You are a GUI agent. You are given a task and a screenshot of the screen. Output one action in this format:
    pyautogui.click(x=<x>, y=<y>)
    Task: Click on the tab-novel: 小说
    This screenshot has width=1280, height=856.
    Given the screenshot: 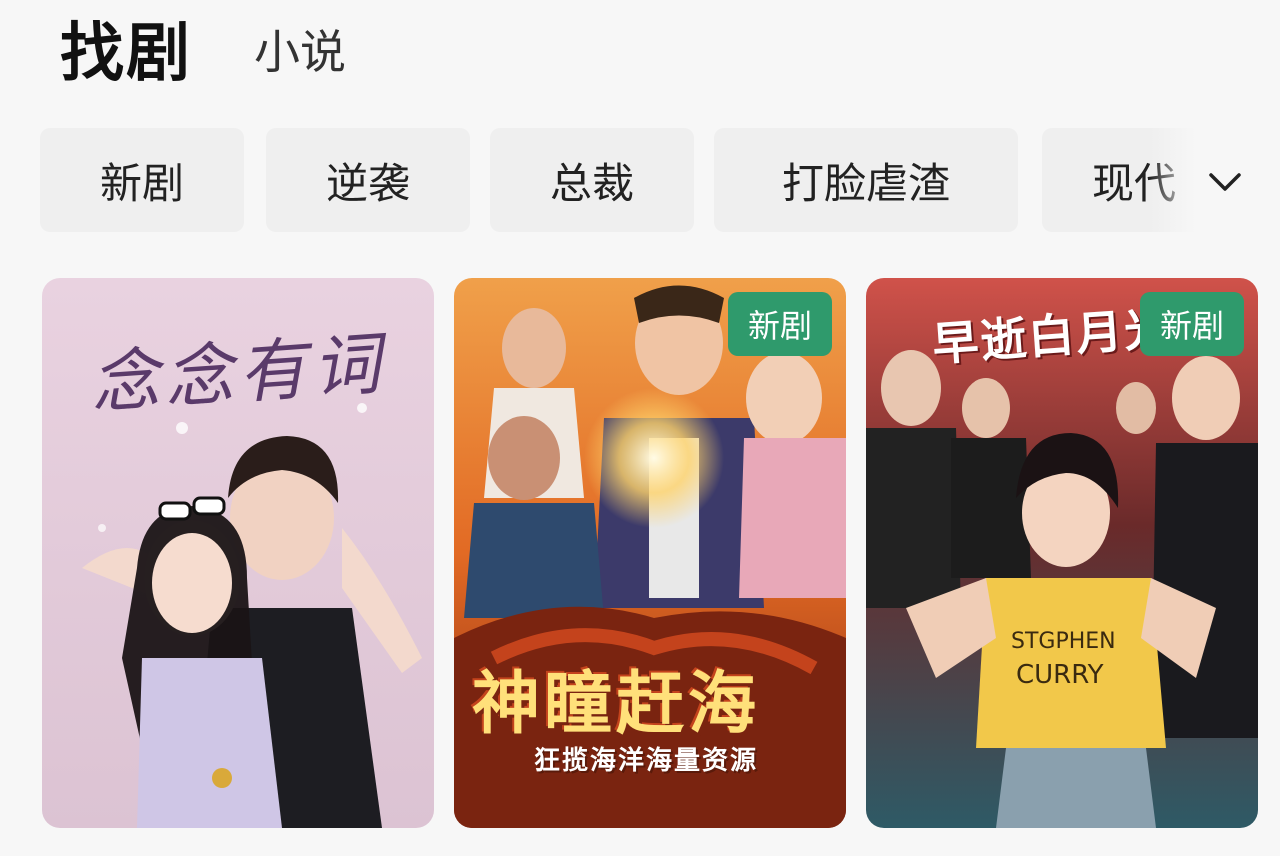 What is the action you would take?
    pyautogui.click(x=300, y=53)
    